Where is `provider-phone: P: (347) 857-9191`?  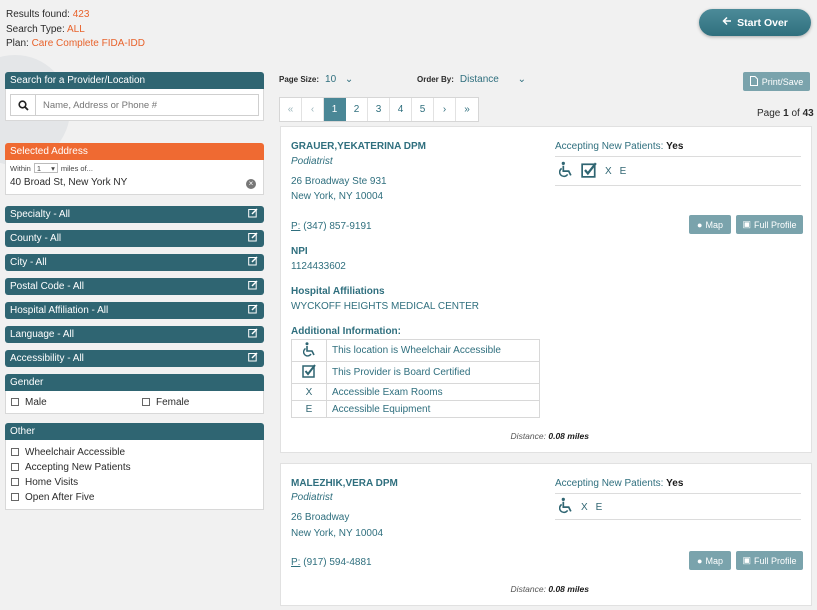
provider-phone: P: (347) 857-9191 is located at coordinates (331, 226).